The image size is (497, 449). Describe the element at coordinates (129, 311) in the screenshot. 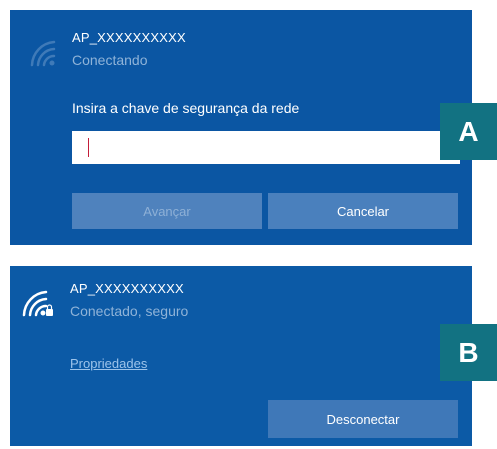

I see `connection-status: Conectado, seguro` at that location.